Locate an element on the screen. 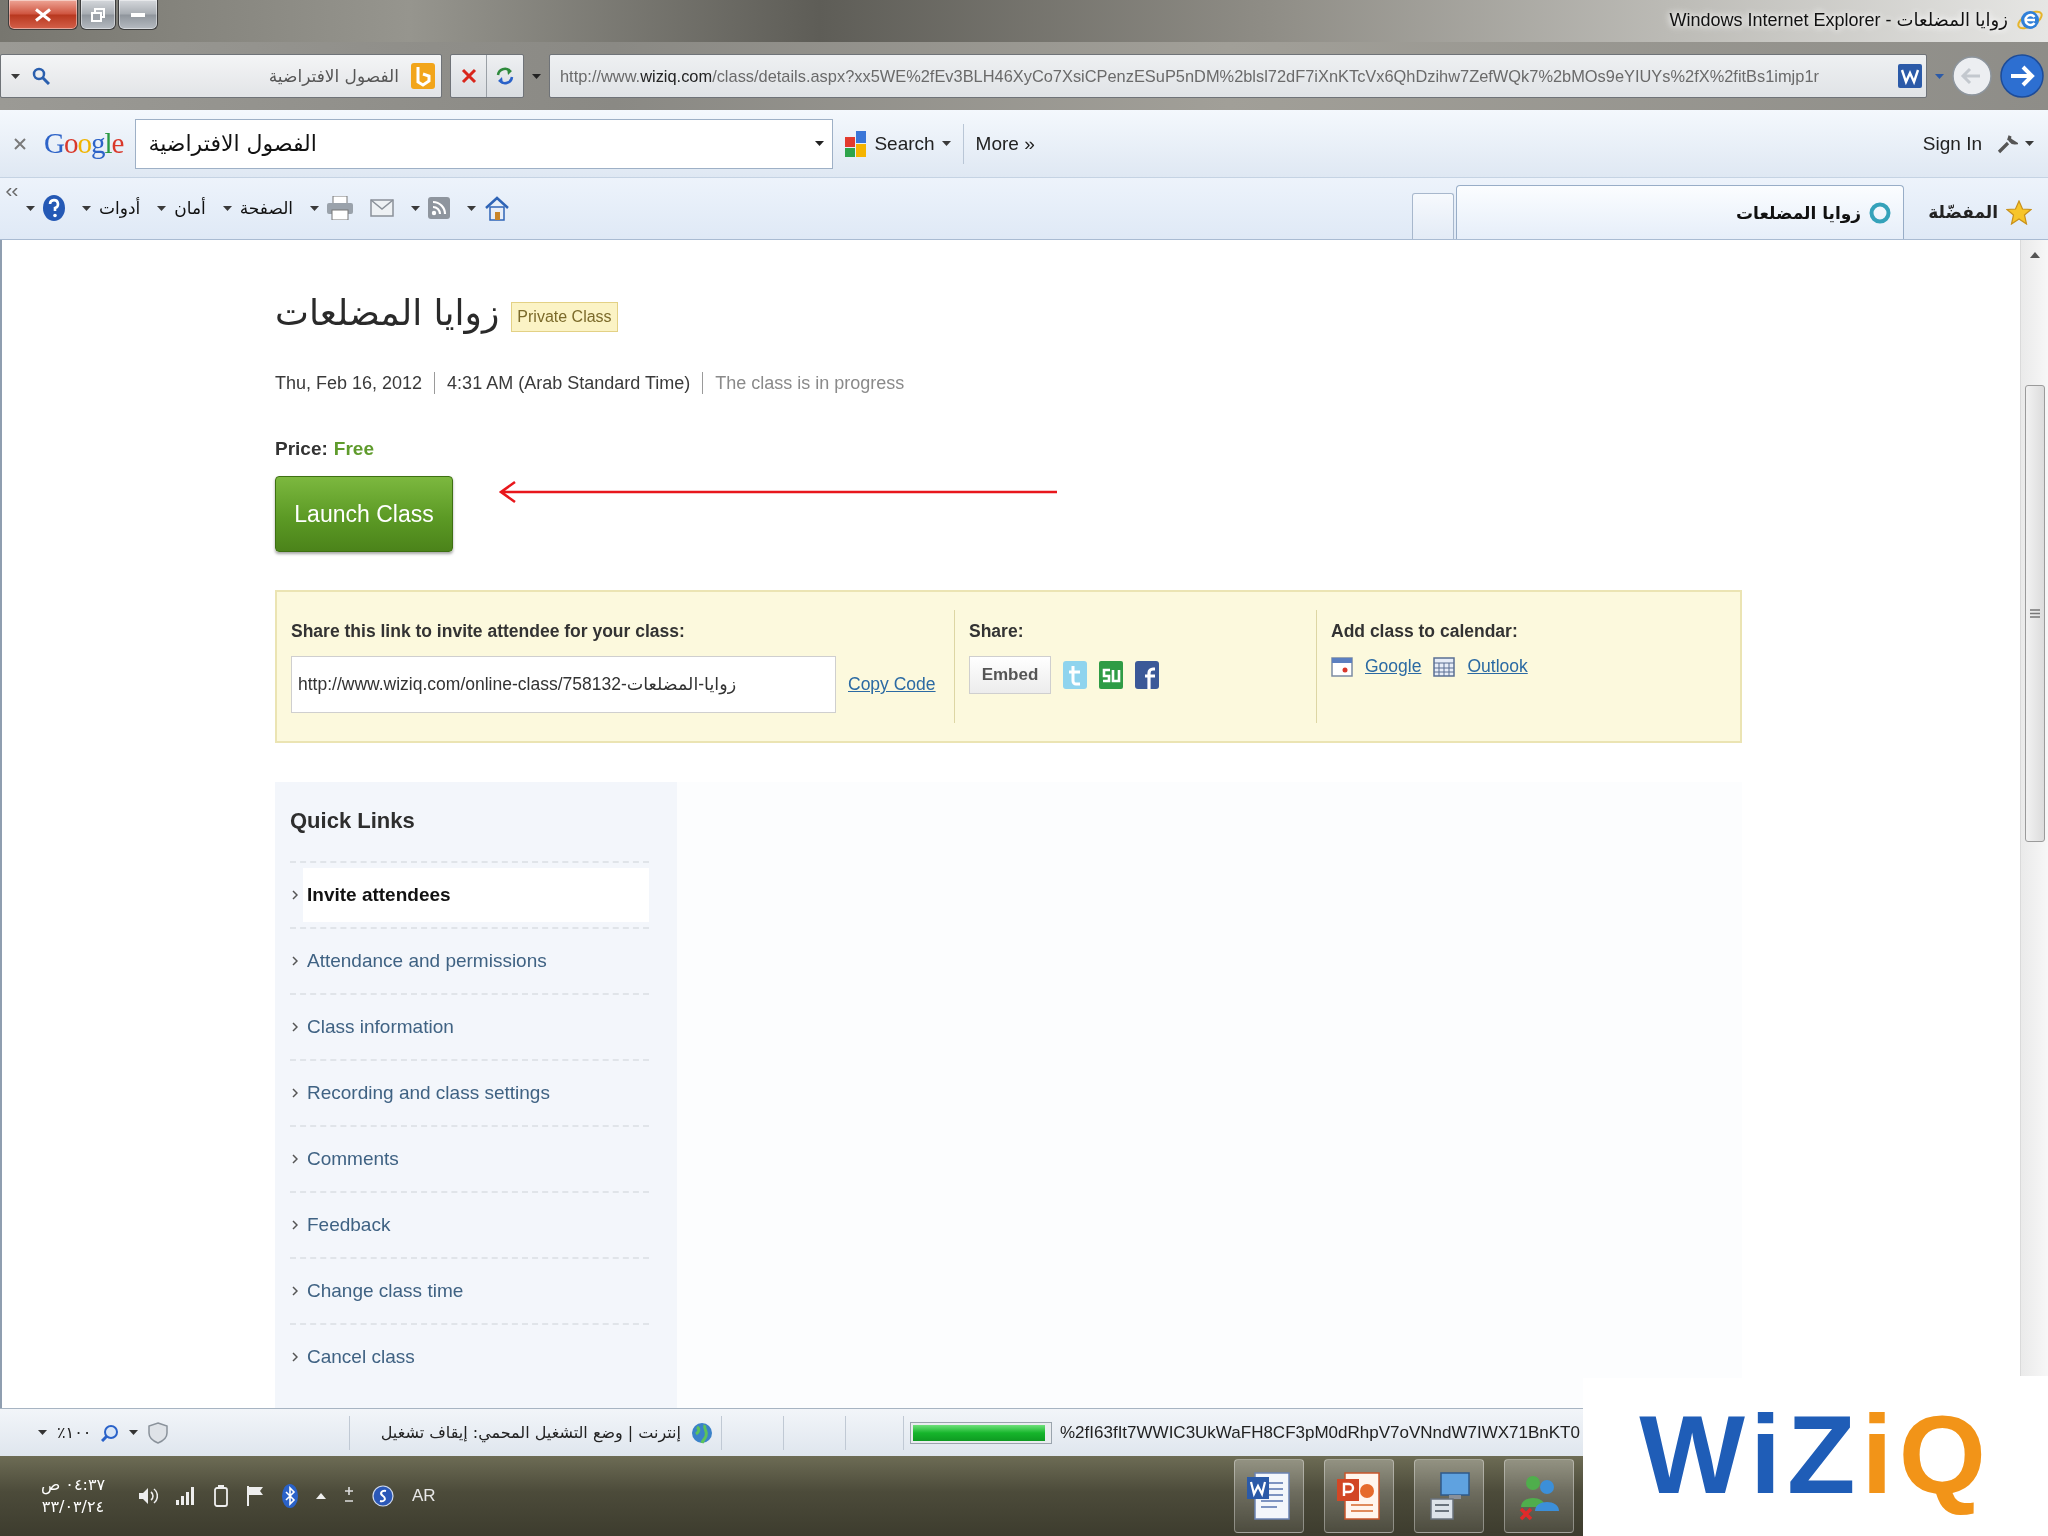 Image resolution: width=2048 pixels, height=1536 pixels. refresh-icon is located at coordinates (505, 76).